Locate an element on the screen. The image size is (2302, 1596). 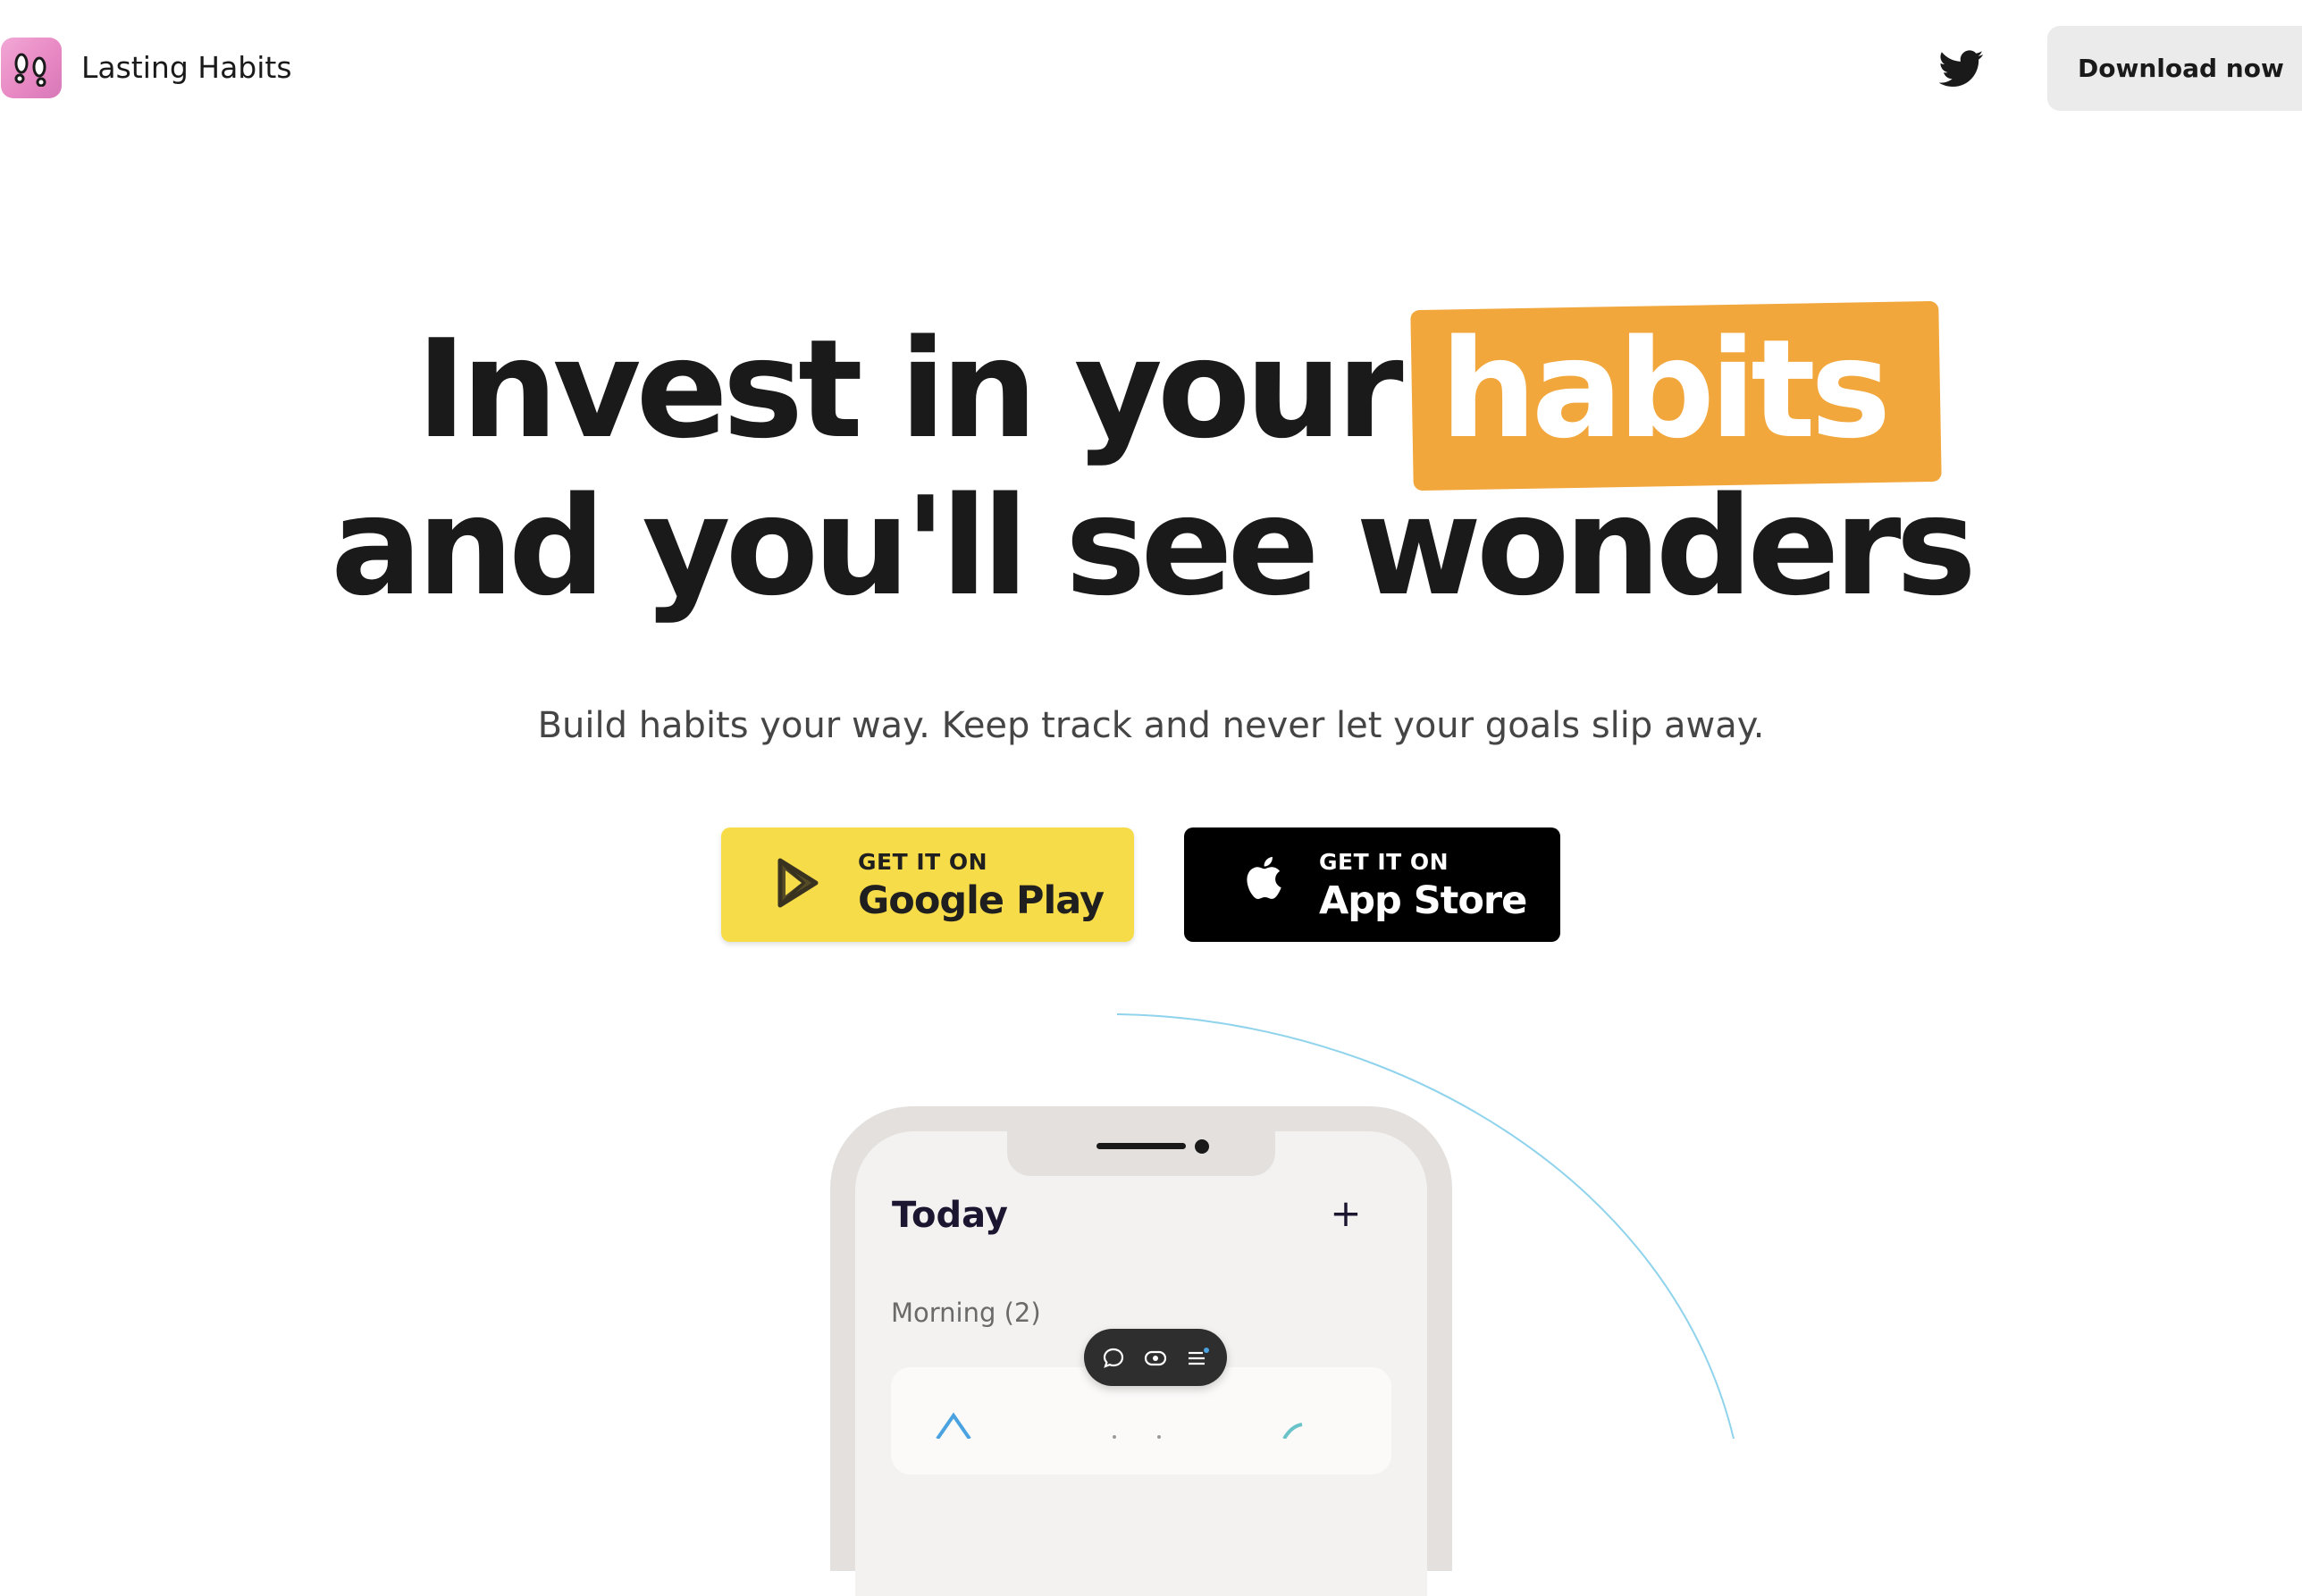
morning-section-label: Morning (2) is located at coordinates (966, 1313).